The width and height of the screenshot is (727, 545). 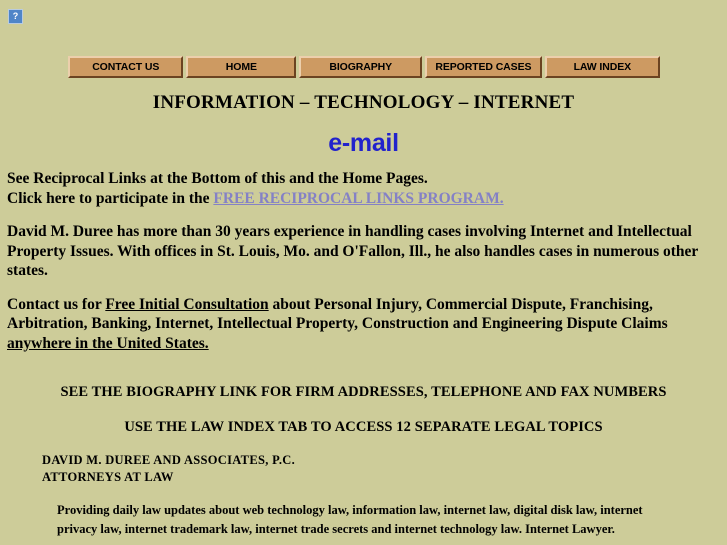 What do you see at coordinates (169, 460) in the screenshot?
I see `firm-name: DAVID M. DUREE AND ASSOCIATES, P.C.` at bounding box center [169, 460].